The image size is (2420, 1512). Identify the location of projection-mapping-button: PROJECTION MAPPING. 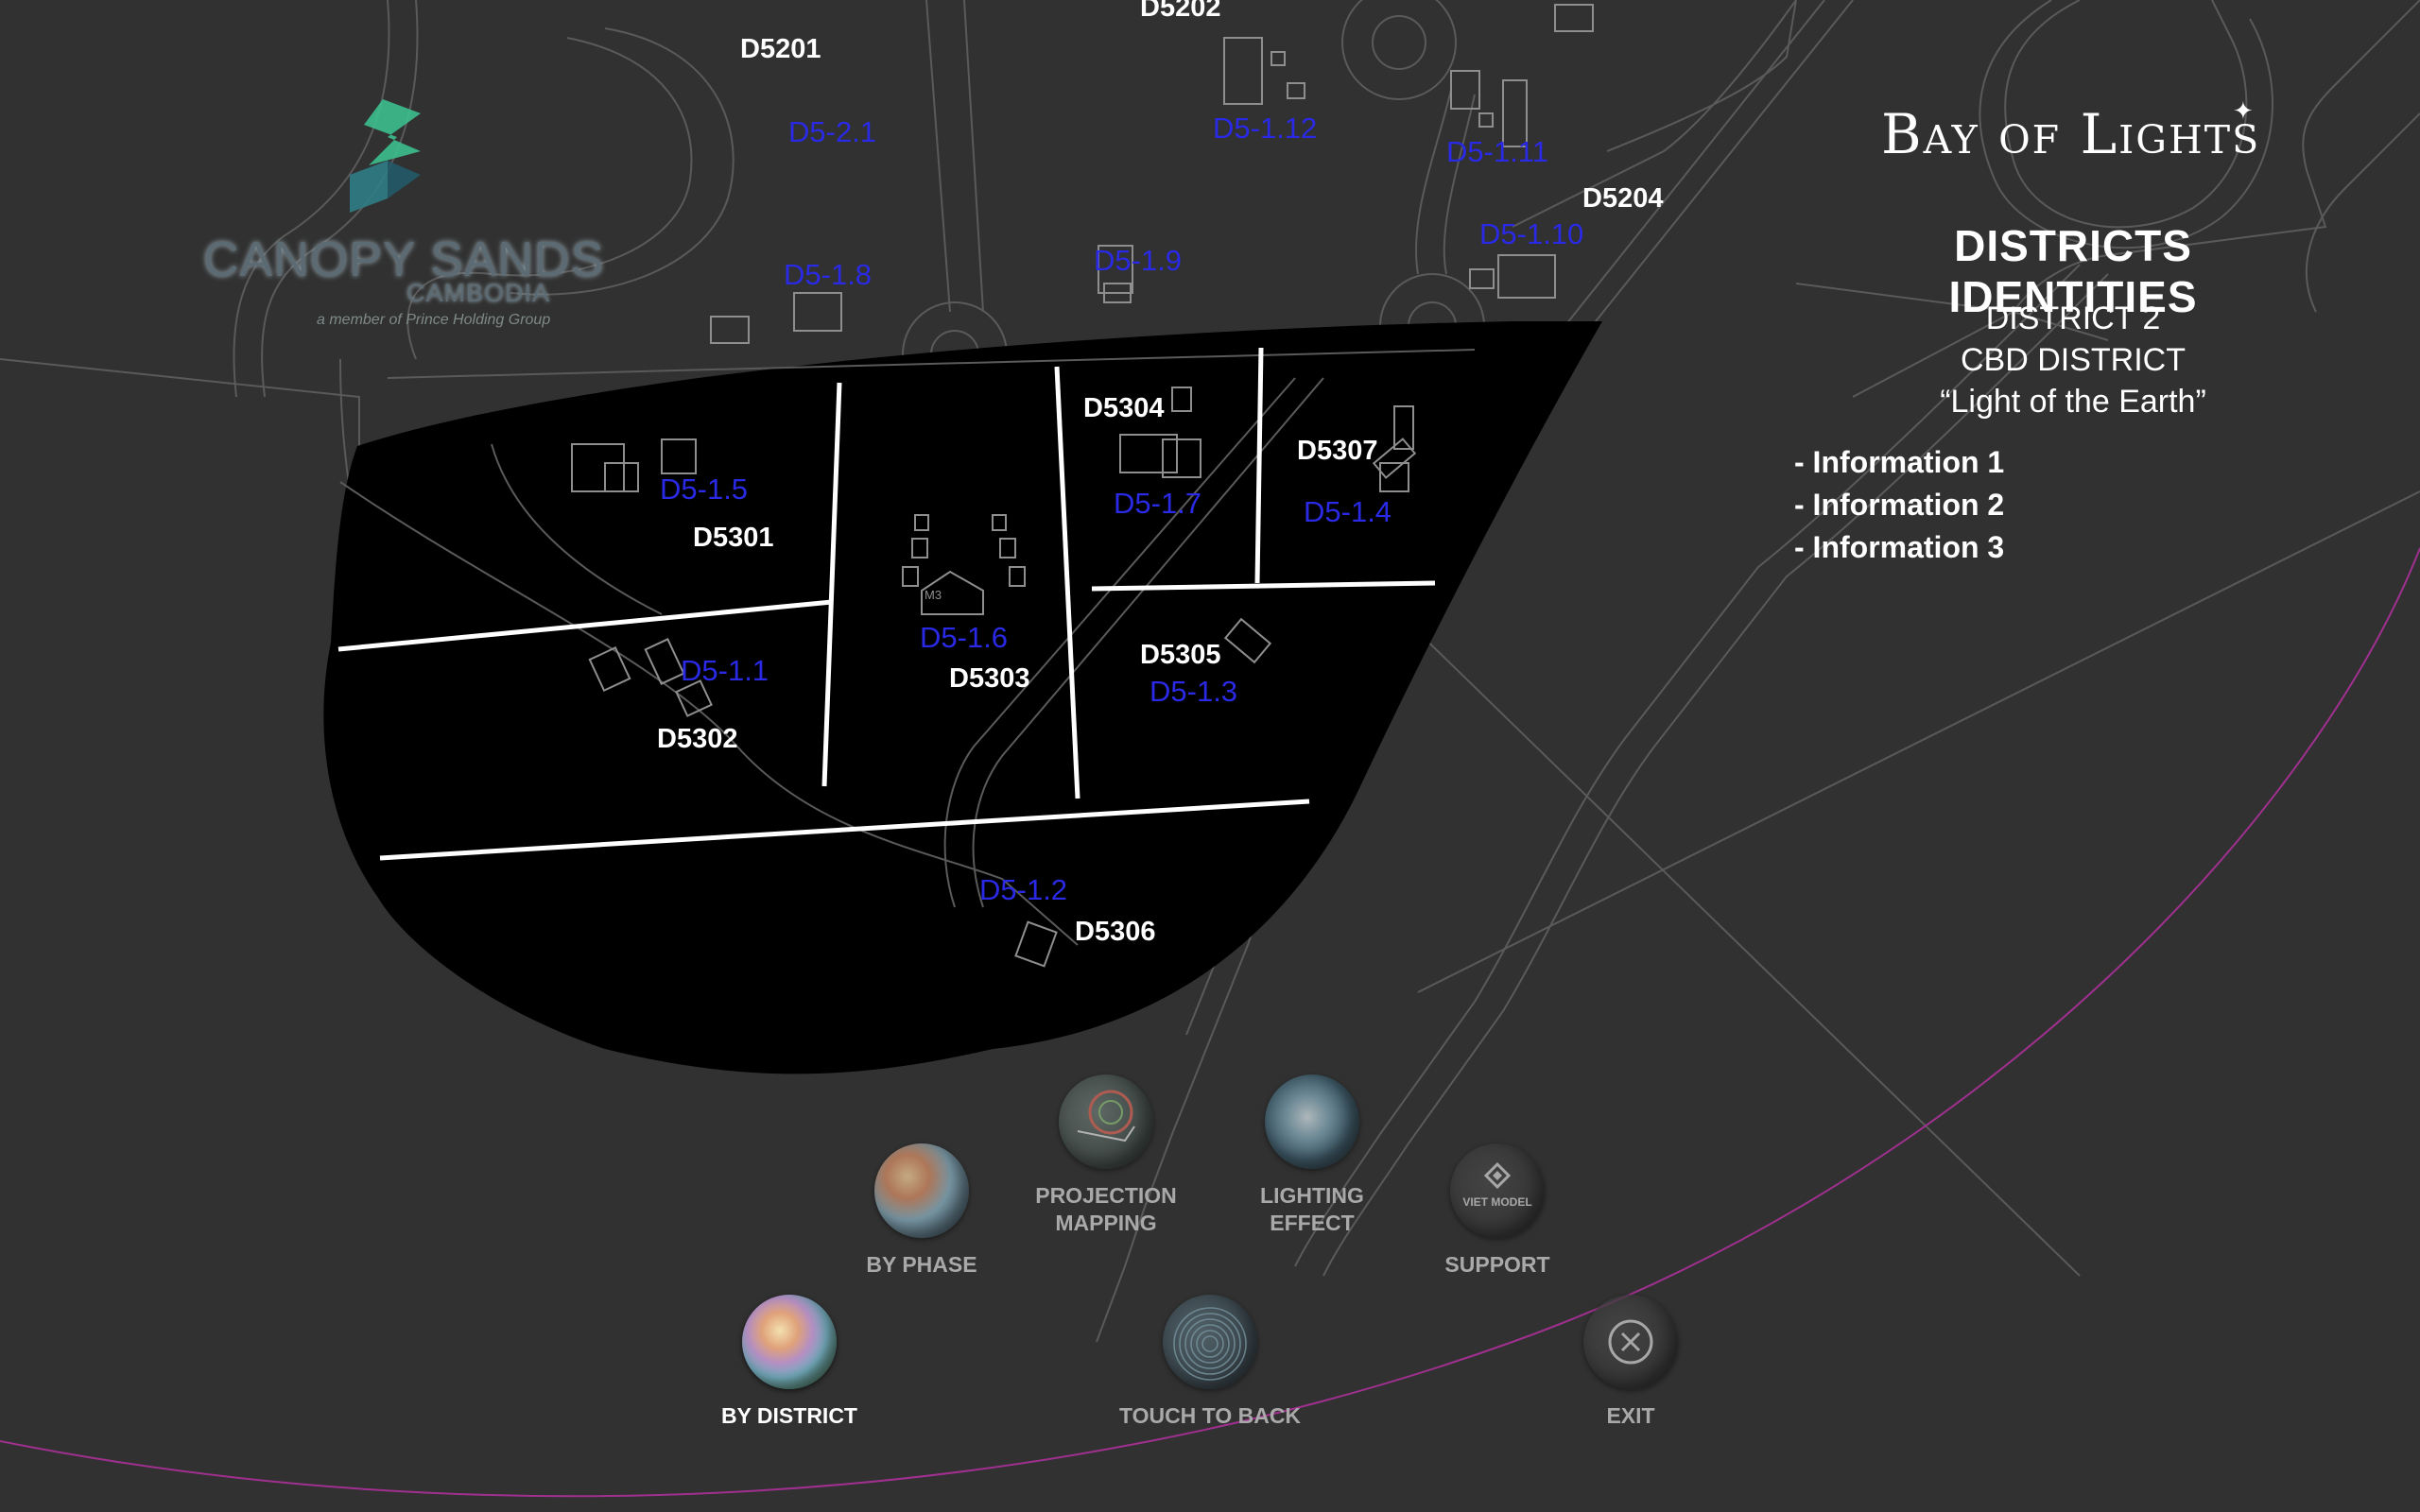
(1106, 1155).